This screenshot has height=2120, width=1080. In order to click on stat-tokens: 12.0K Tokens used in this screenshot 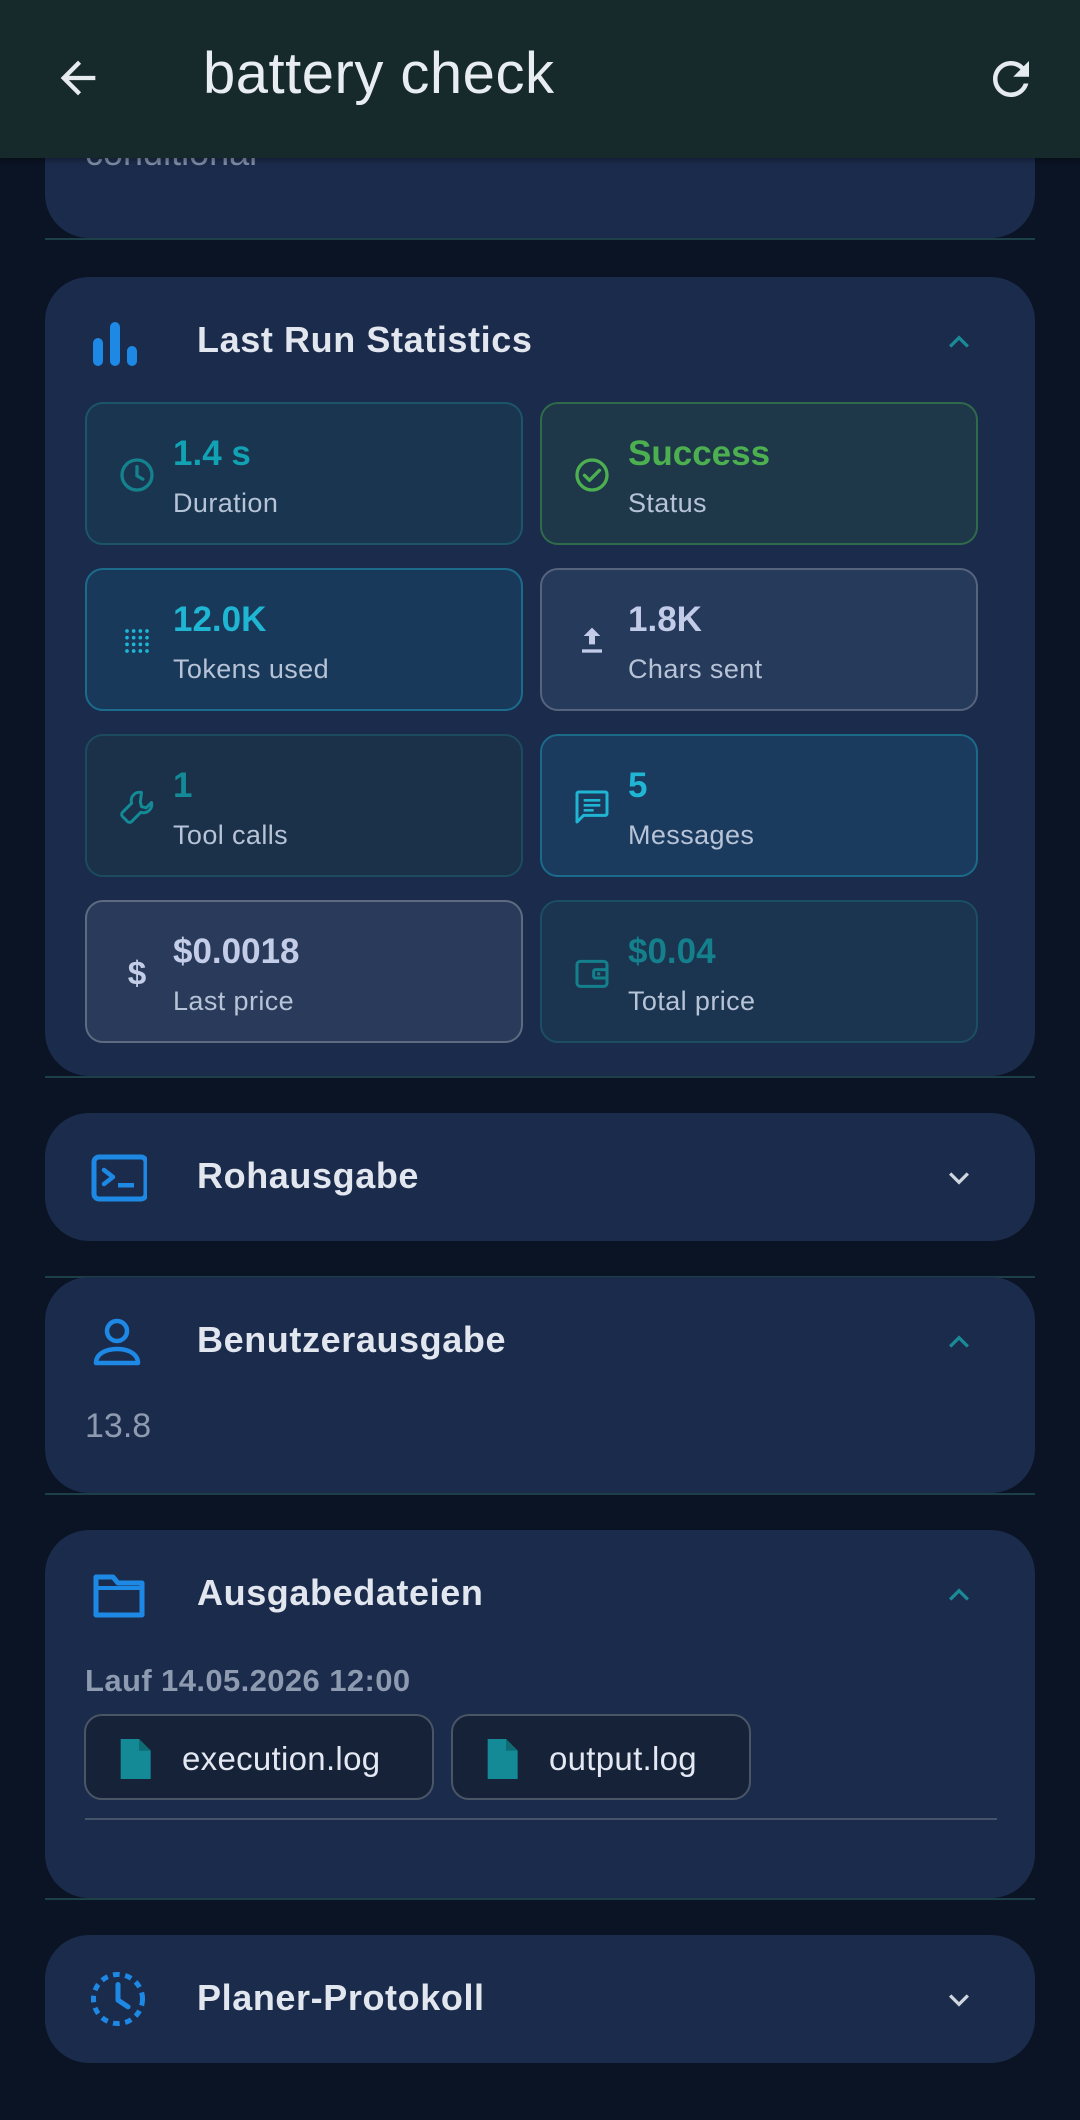, I will do `click(304, 639)`.